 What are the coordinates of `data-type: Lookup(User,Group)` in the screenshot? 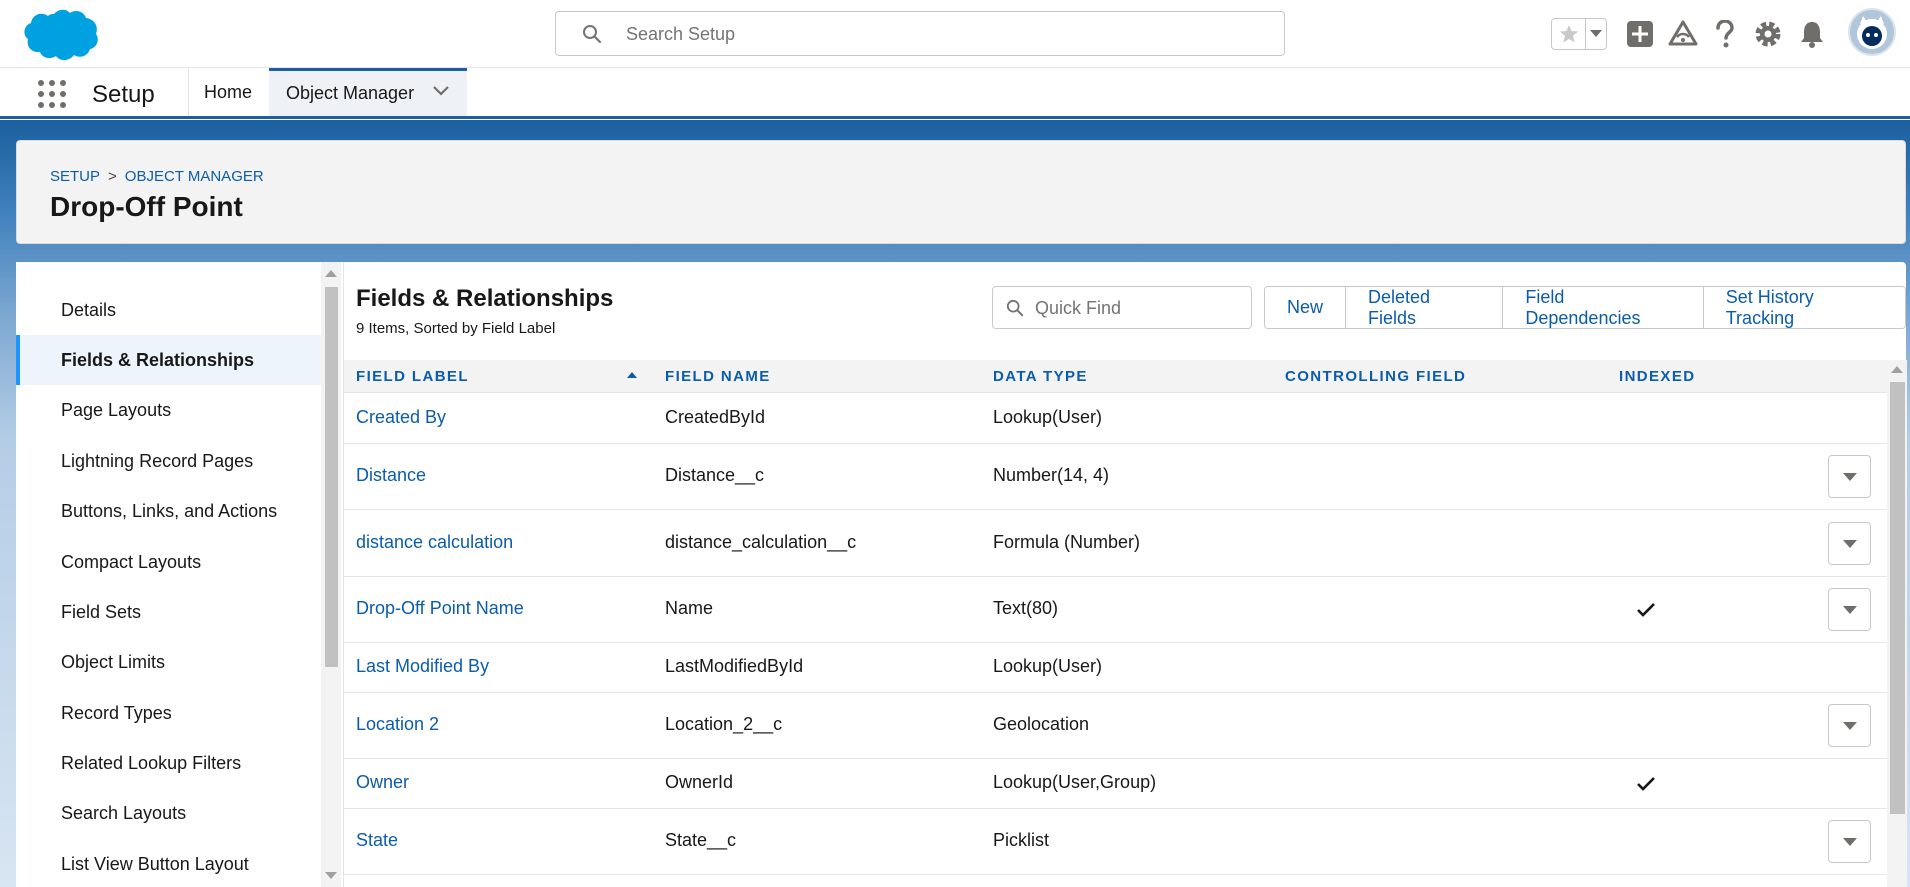 It's located at (1075, 782).